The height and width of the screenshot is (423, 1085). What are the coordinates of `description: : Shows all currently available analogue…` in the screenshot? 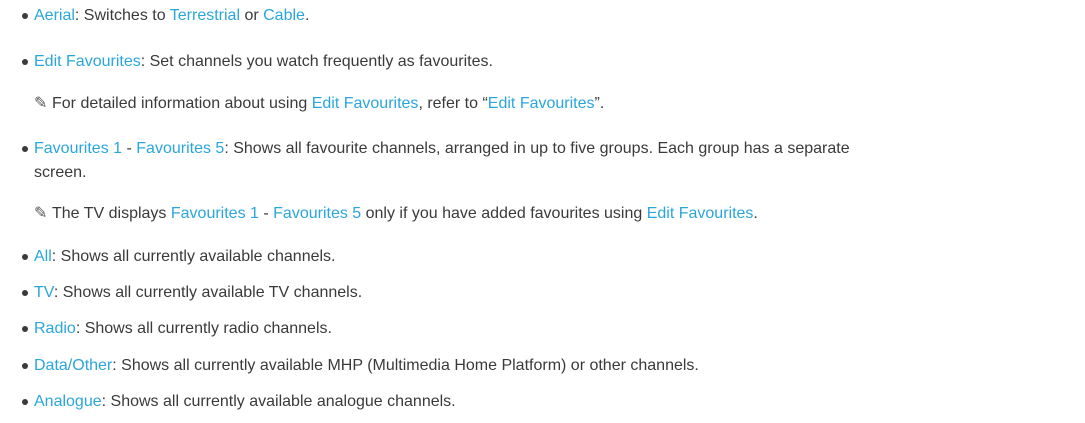 It's located at (278, 401).